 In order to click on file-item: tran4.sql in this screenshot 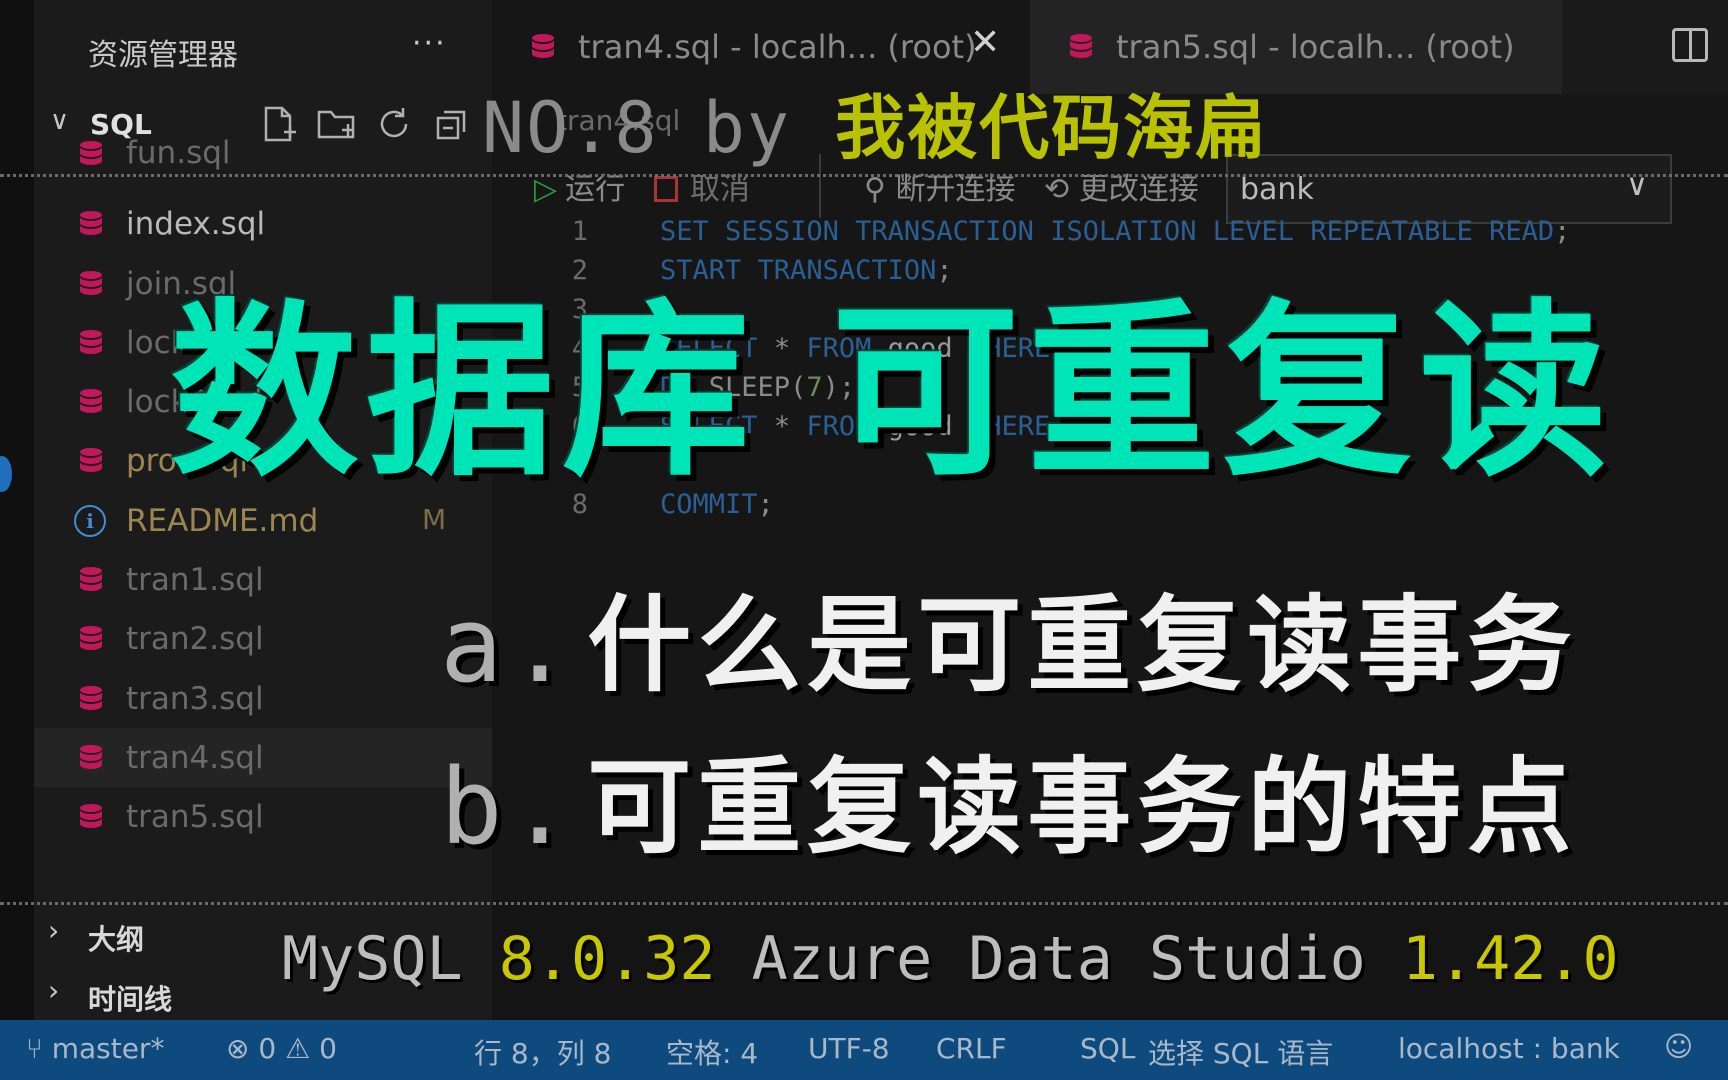, I will do `click(263, 757)`.